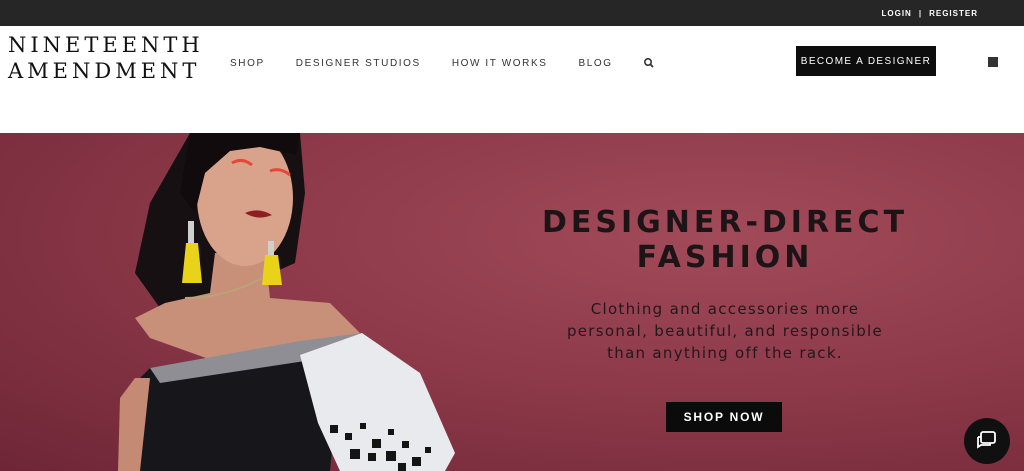  What do you see at coordinates (247, 63) in the screenshot?
I see `nav-shop: SHOP` at bounding box center [247, 63].